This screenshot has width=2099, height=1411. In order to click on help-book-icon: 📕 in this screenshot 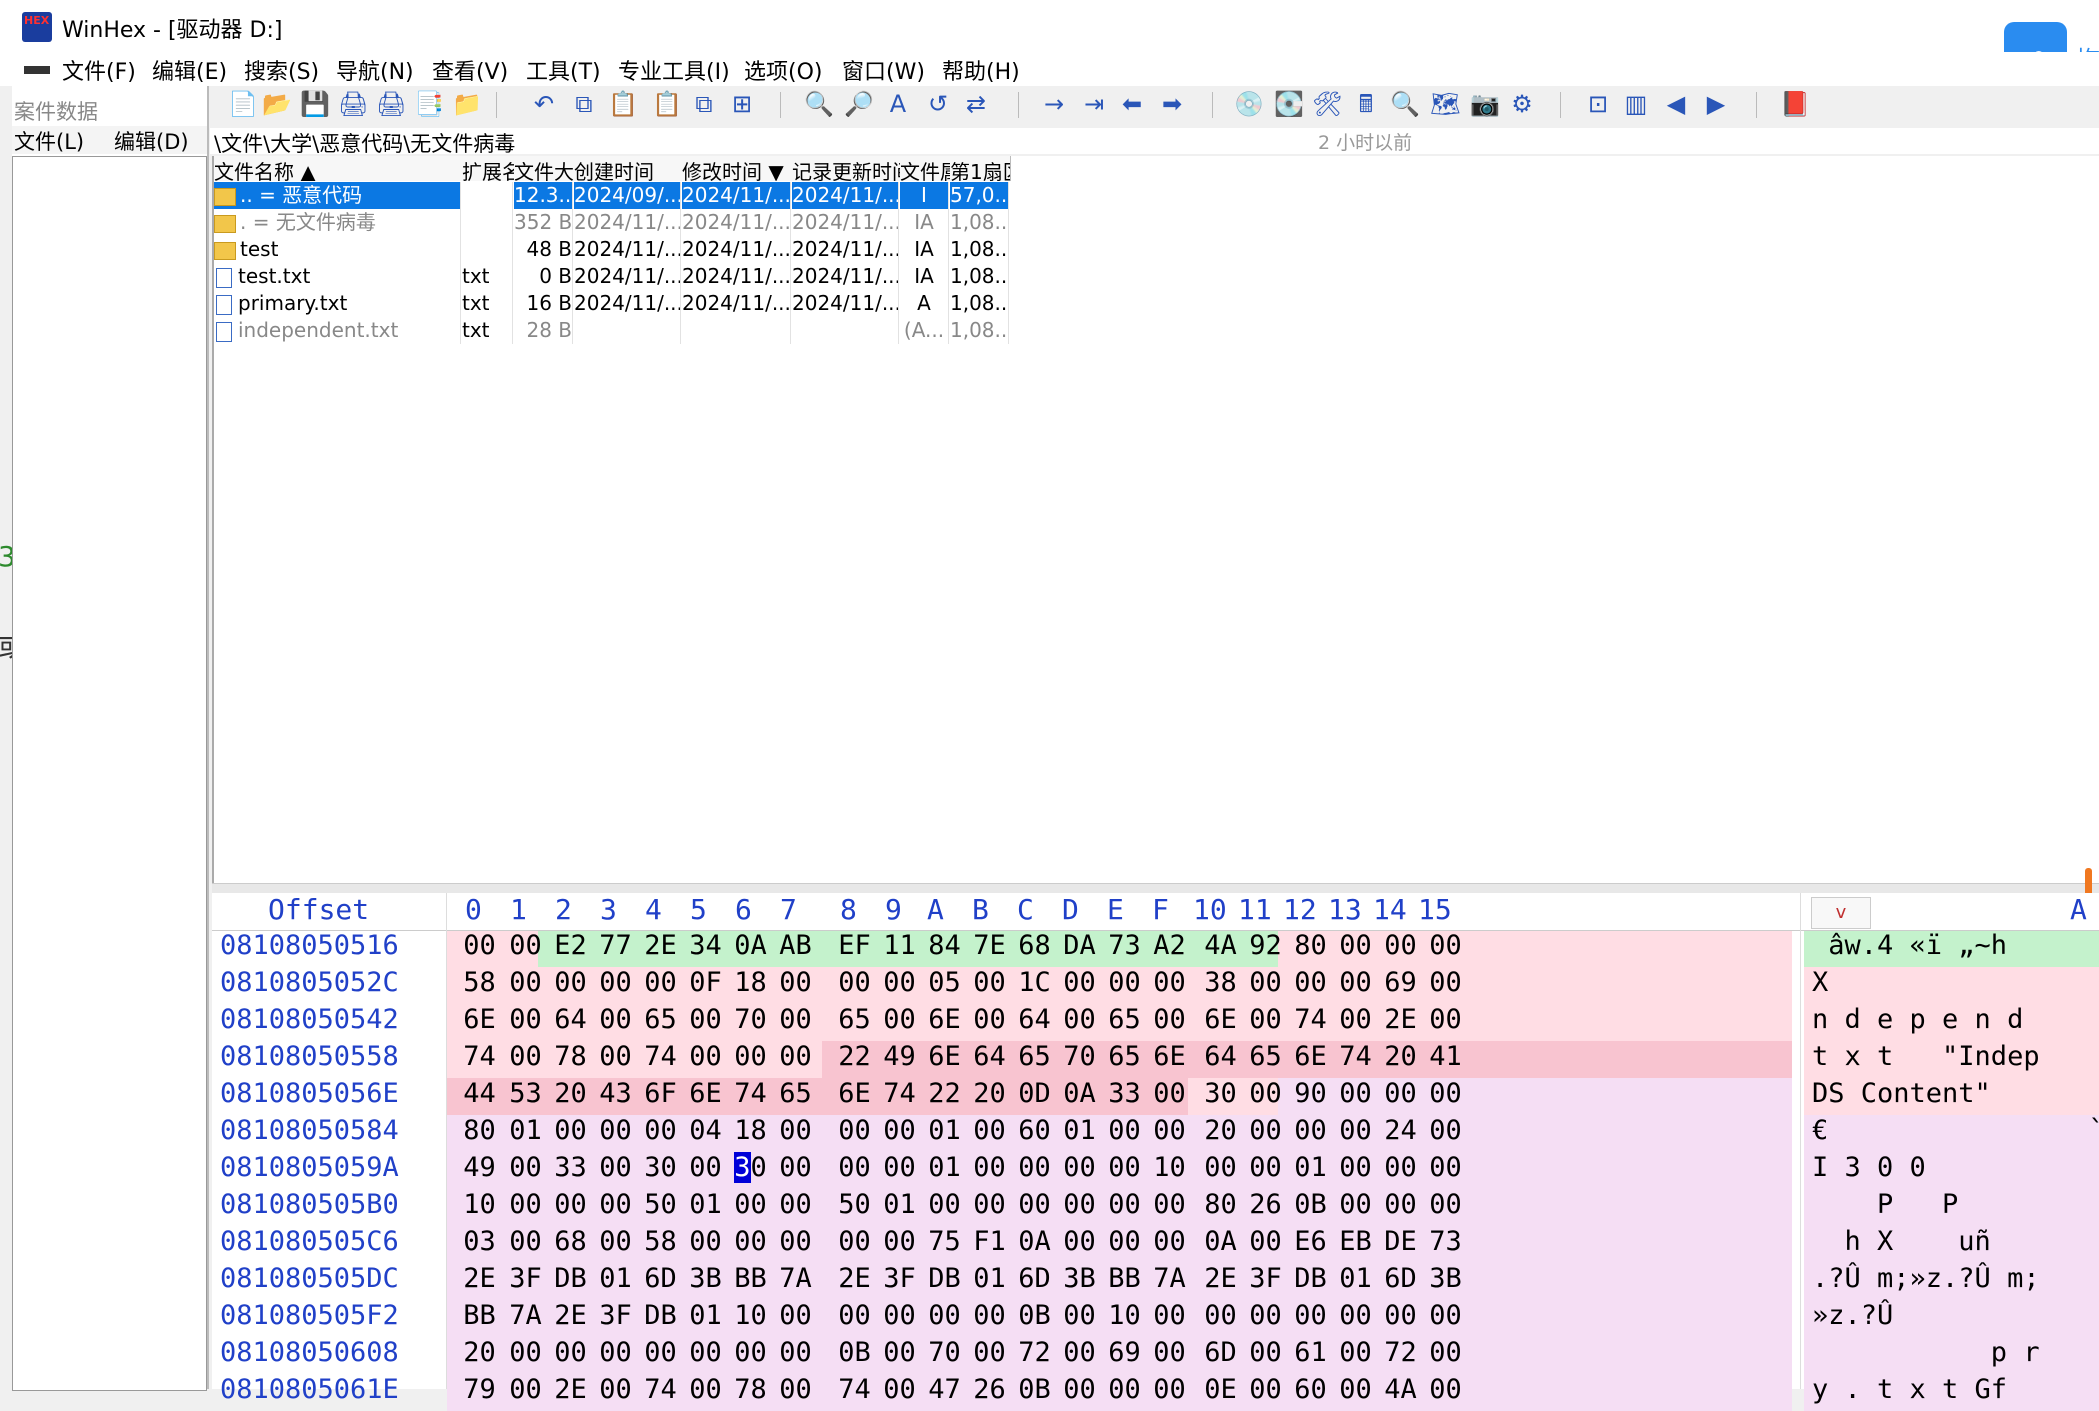, I will do `click(1795, 104)`.